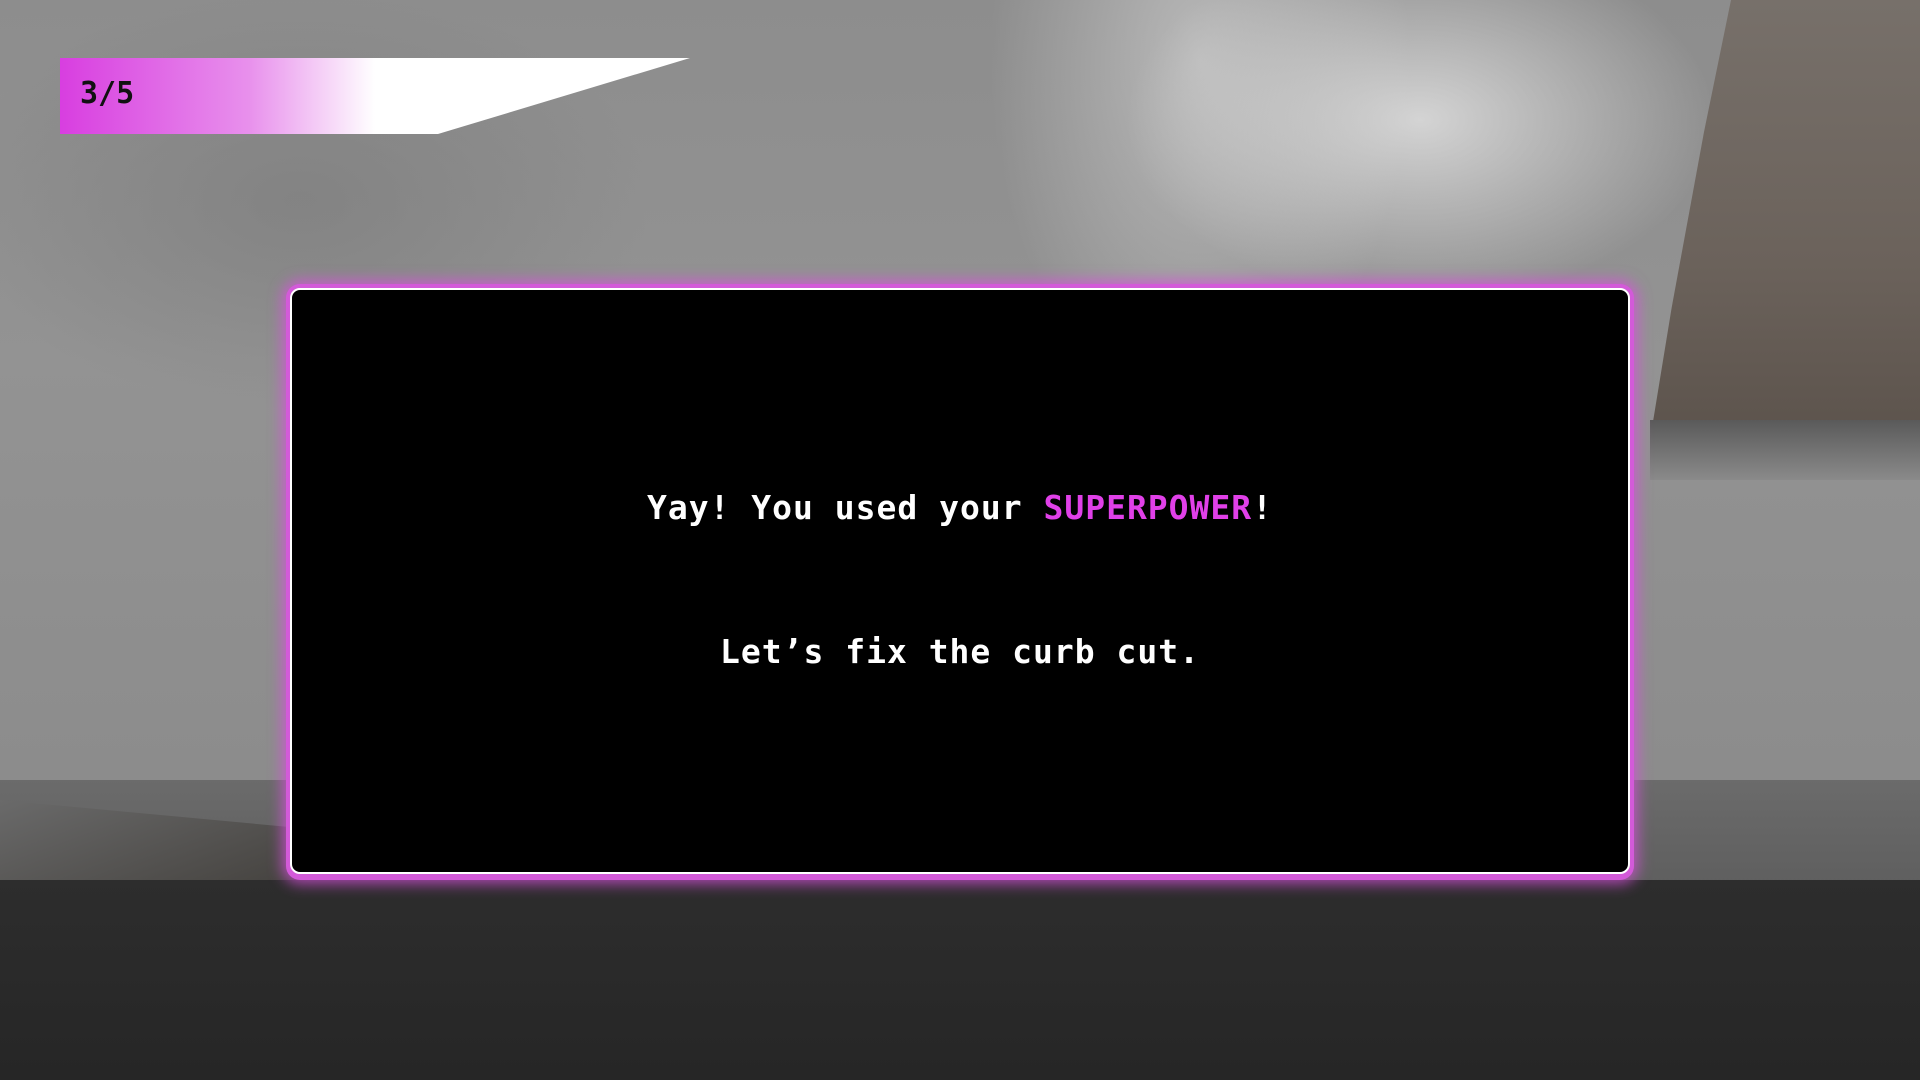  What do you see at coordinates (1785, 450) in the screenshot?
I see `curb-edge` at bounding box center [1785, 450].